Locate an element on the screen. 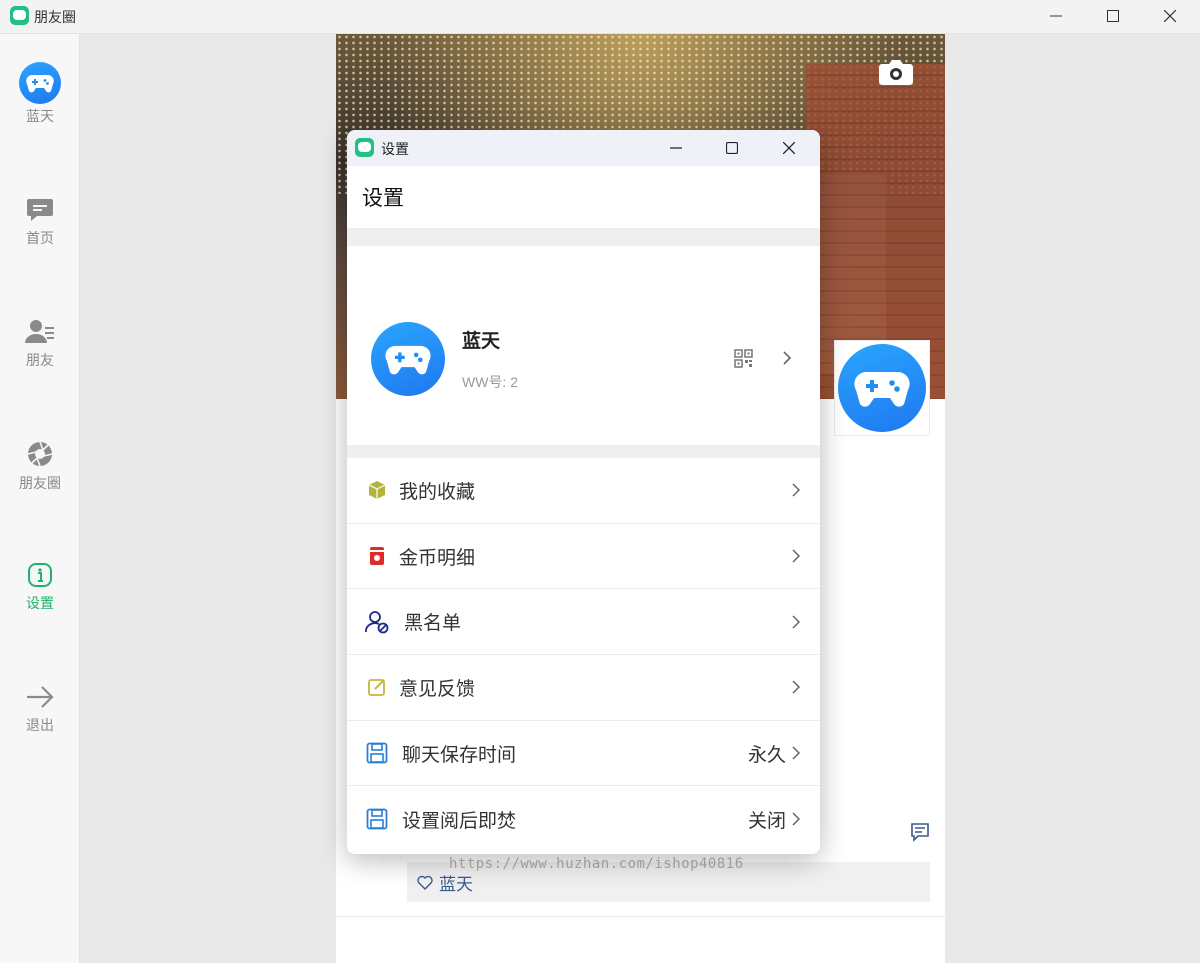 The width and height of the screenshot is (1200, 963). friends-icon is located at coordinates (39, 331).